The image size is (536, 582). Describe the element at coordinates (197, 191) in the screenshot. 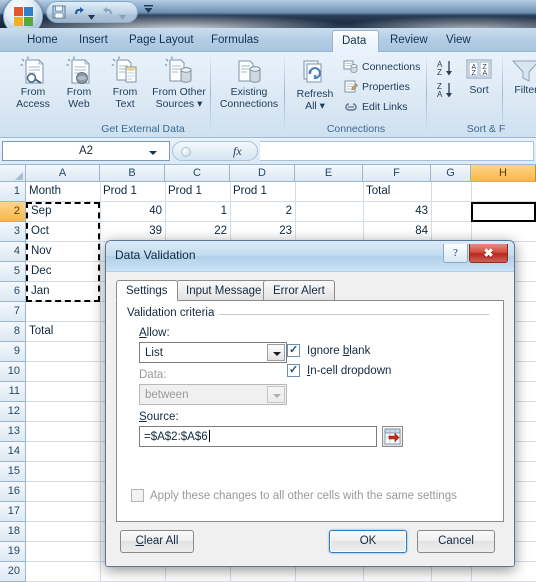

I see `cell-c1: Prod 1` at that location.